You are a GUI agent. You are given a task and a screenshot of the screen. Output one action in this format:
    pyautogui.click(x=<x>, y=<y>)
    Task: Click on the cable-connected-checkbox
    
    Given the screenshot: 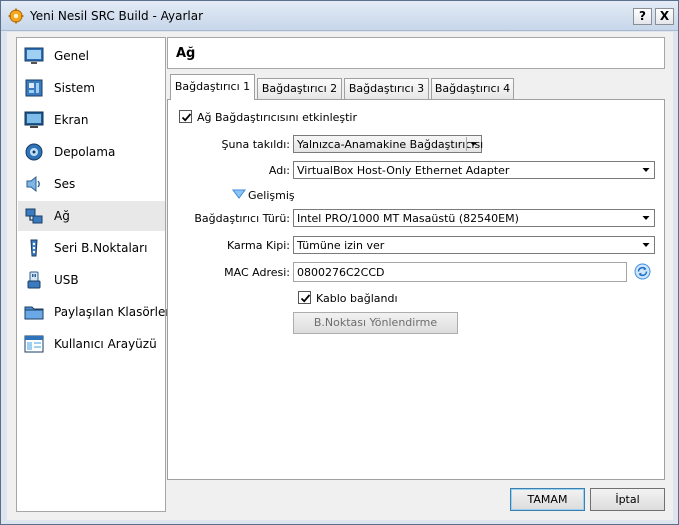 What is the action you would take?
    pyautogui.click(x=304, y=297)
    